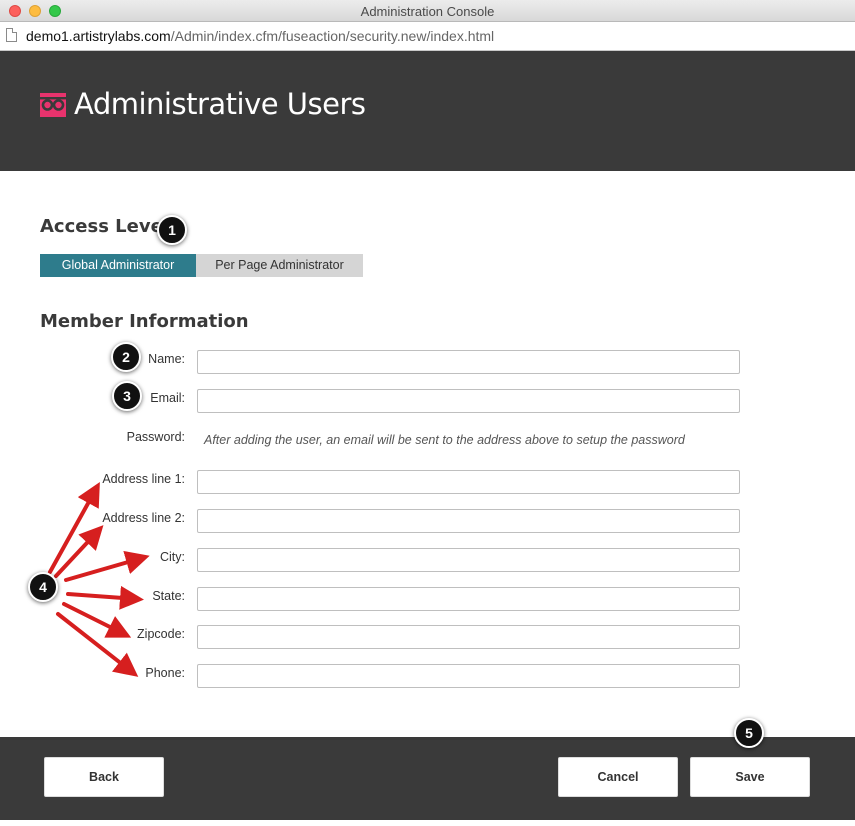  I want to click on name-field, so click(468, 362).